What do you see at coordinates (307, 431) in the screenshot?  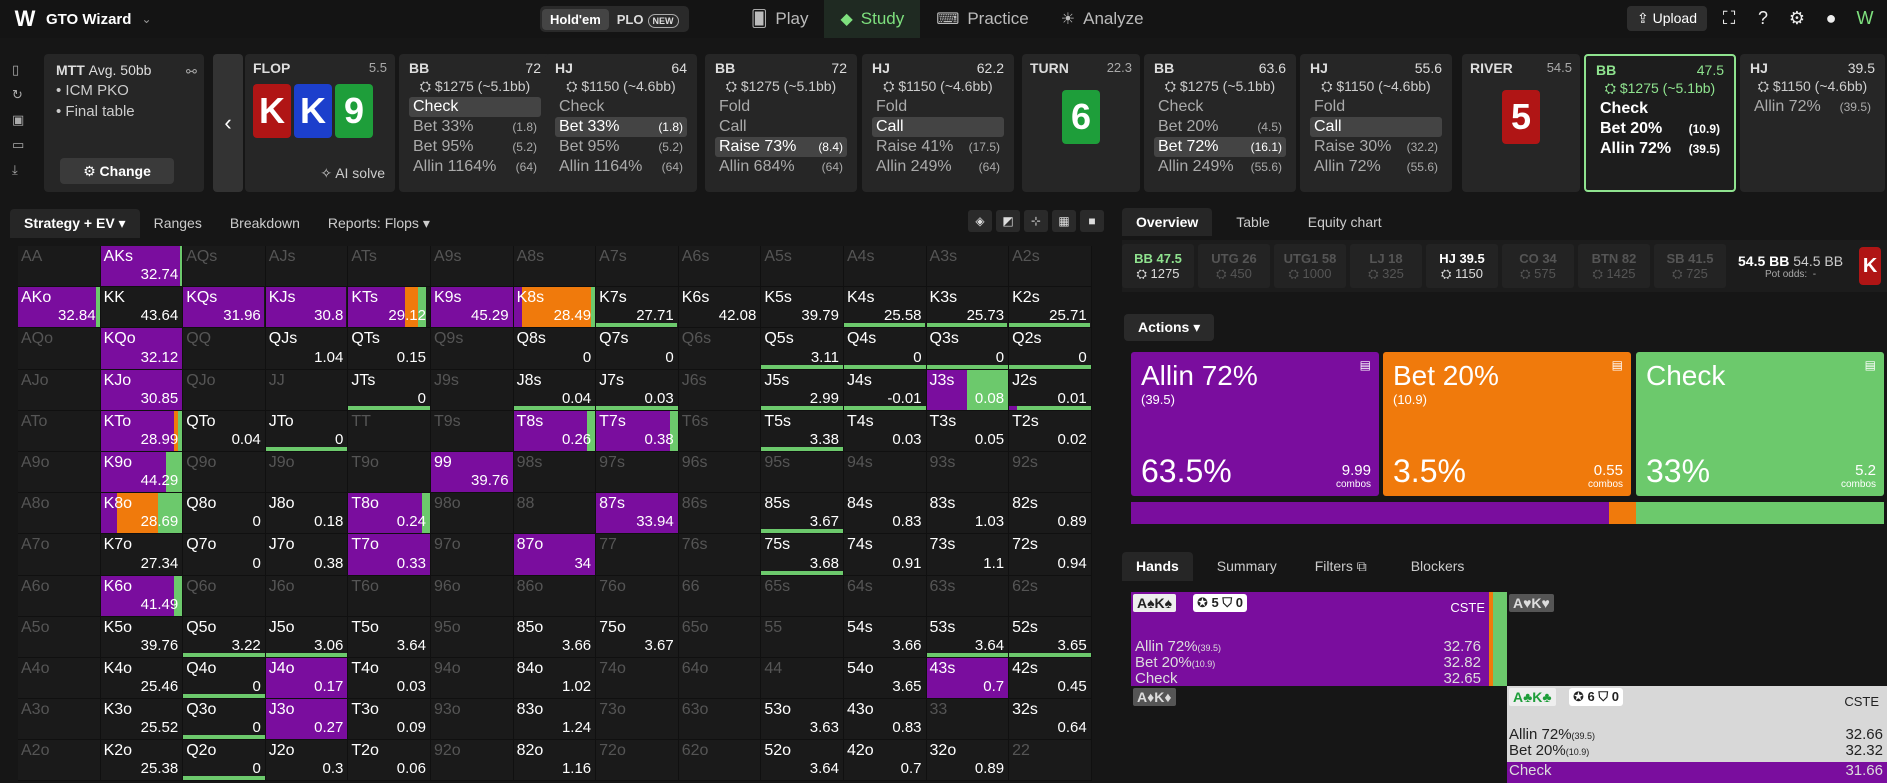 I see `hand-cell: JTo 0` at bounding box center [307, 431].